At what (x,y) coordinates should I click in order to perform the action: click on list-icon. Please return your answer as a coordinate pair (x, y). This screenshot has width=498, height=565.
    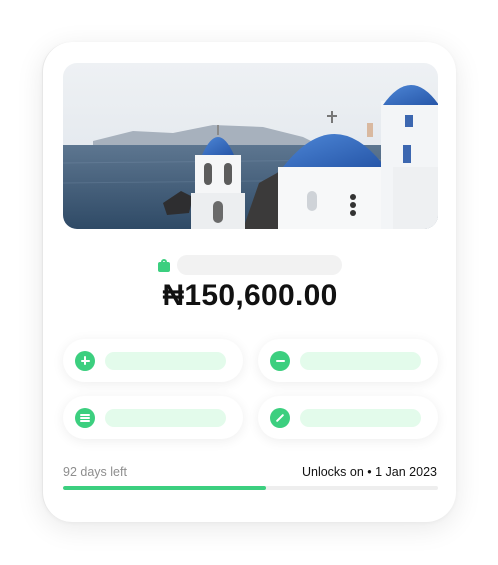
    Looking at the image, I should click on (85, 417).